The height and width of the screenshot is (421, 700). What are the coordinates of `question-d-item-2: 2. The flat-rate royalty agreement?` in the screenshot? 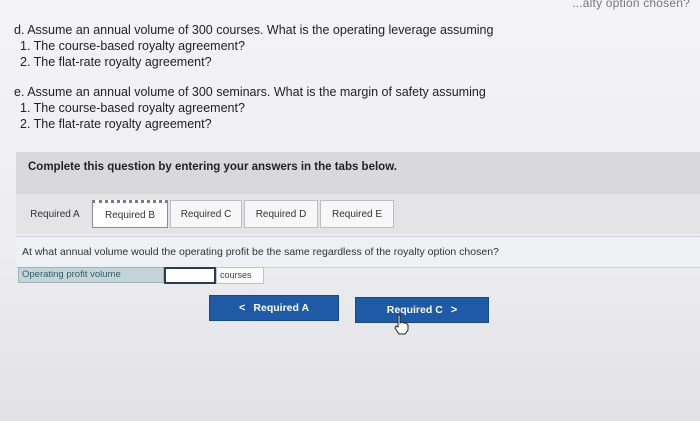 It's located at (116, 62).